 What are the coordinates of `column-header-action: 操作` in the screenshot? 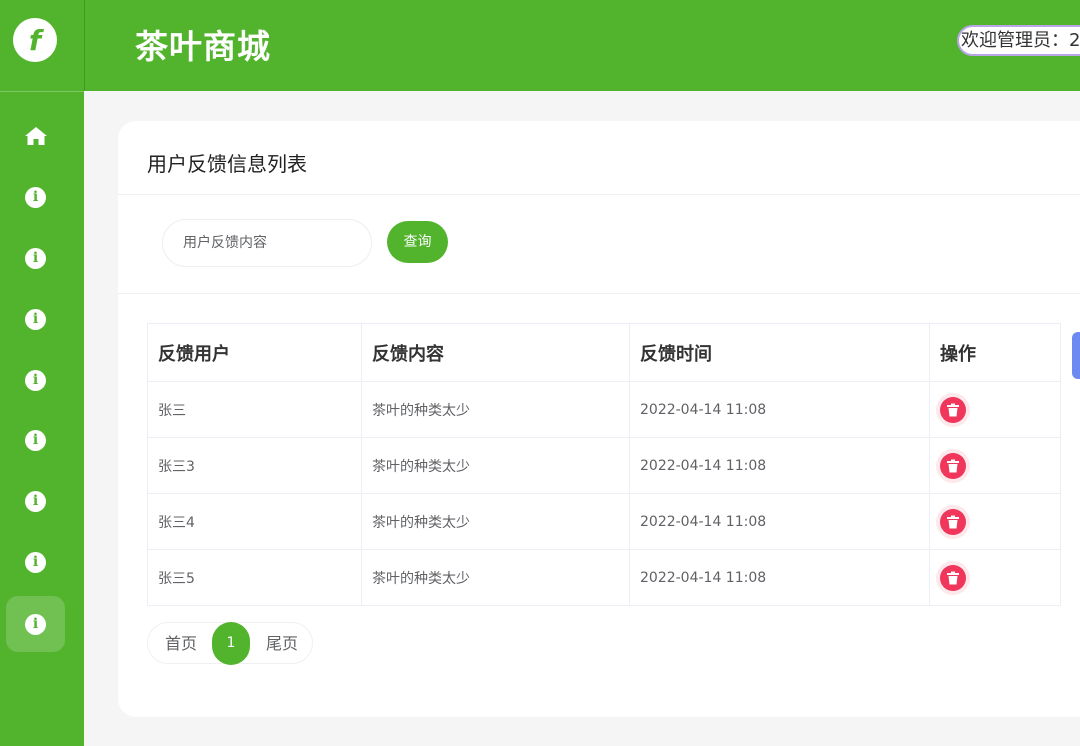 It's located at (995, 352).